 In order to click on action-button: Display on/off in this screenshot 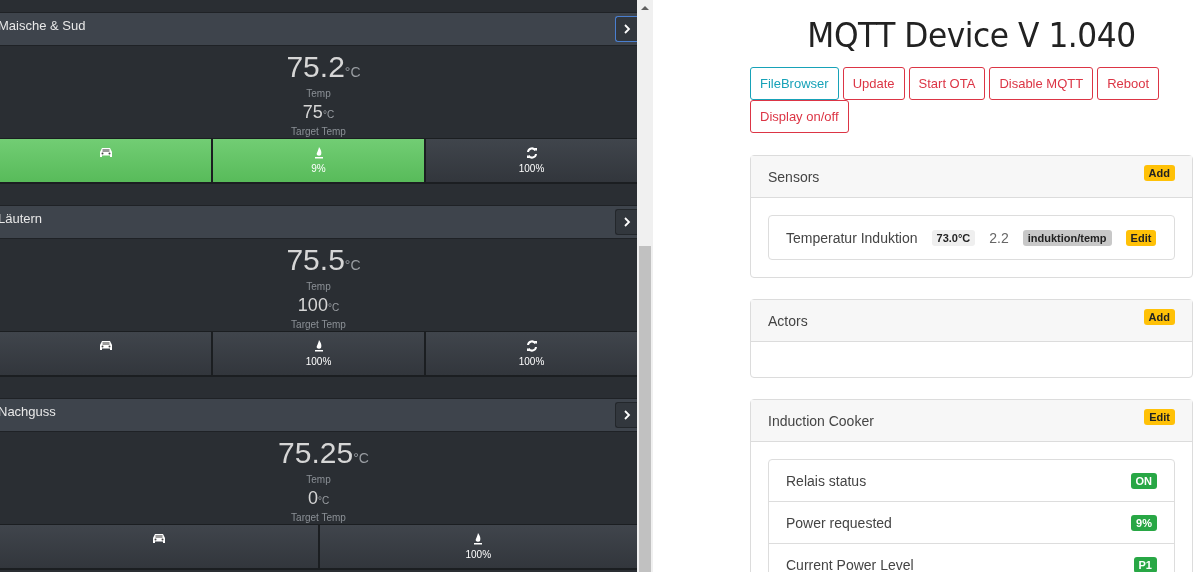, I will do `click(799, 116)`.